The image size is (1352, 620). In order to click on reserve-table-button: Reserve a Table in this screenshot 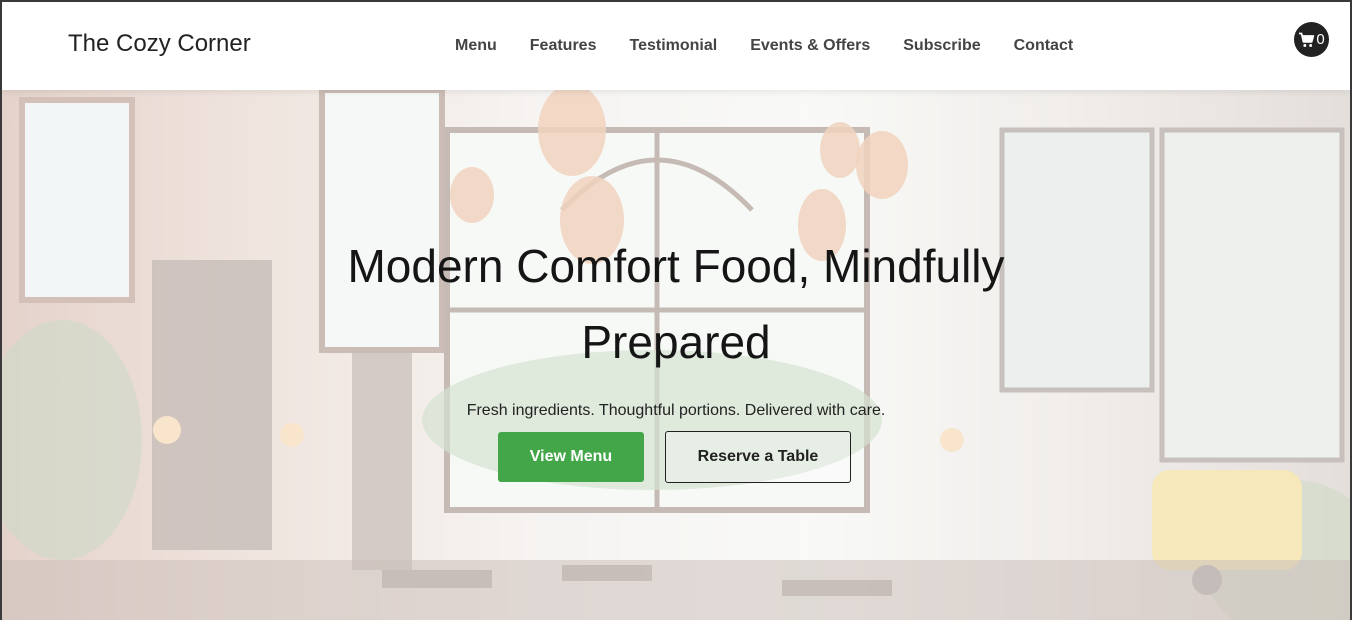, I will do `click(758, 457)`.